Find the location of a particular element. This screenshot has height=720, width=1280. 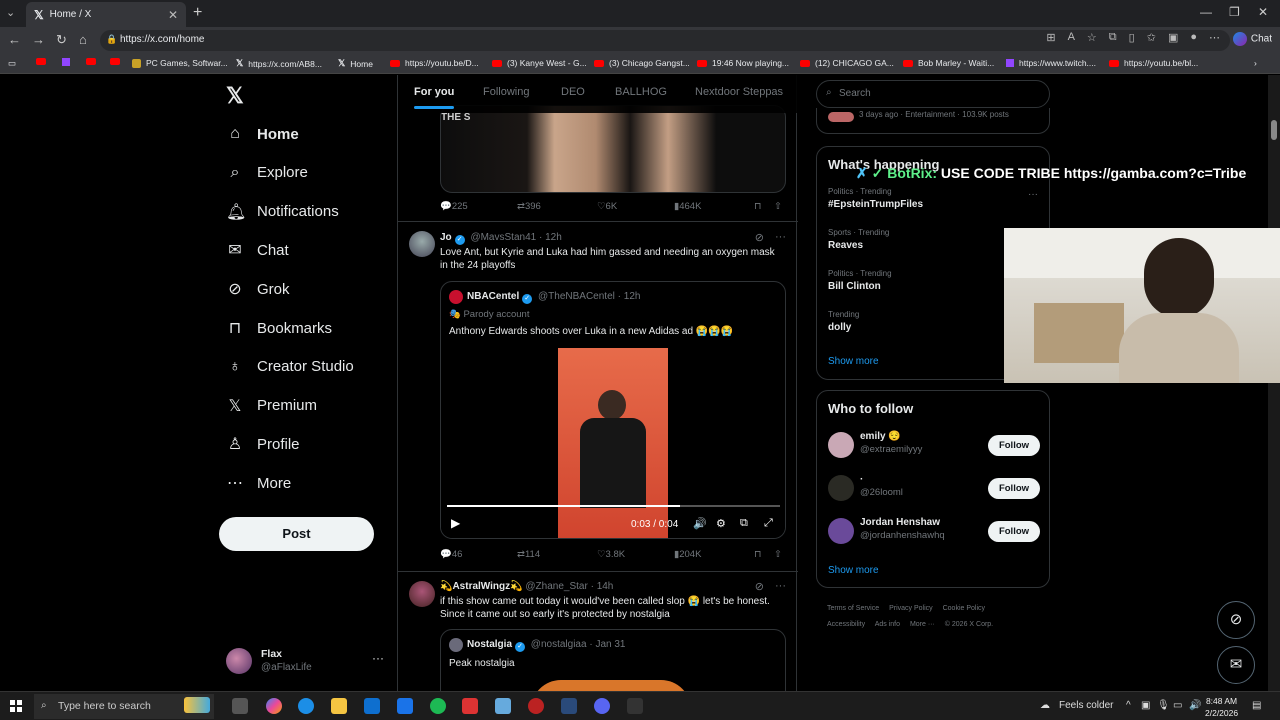

nav-item-grok: ⊘ Grok is located at coordinates (257, 289).